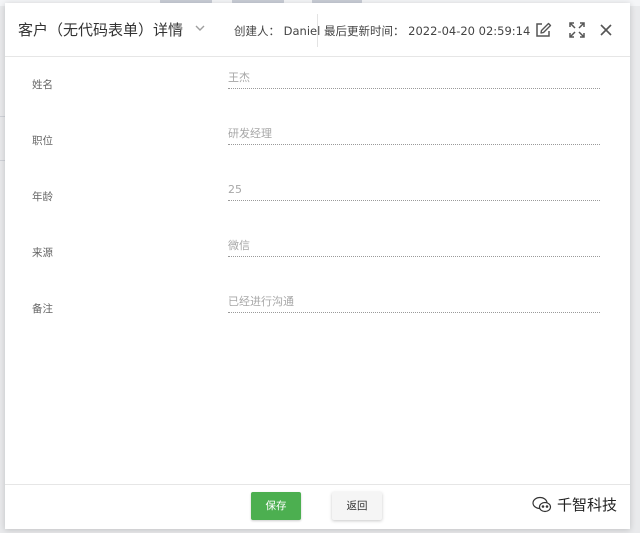 Image resolution: width=640 pixels, height=533 pixels. I want to click on form-row-age: 年龄 25, so click(317, 189).